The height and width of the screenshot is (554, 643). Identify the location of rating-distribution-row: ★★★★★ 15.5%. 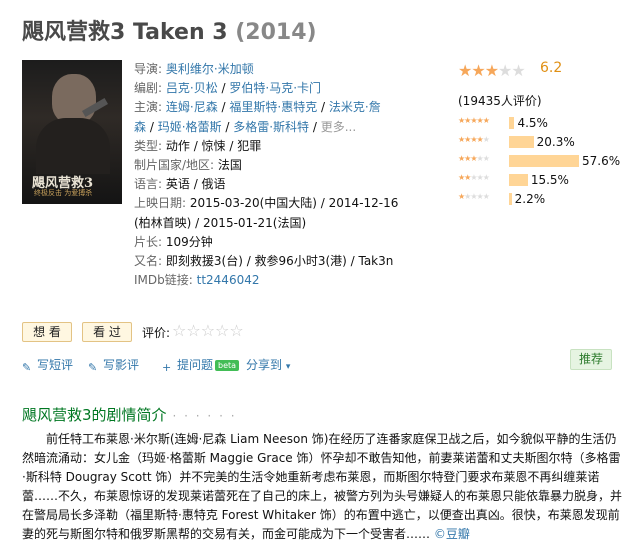
(548, 180).